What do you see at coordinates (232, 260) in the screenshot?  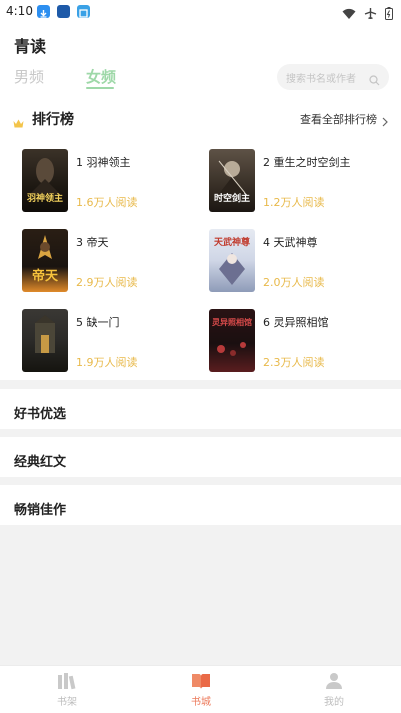 I see `book-cover: 天武神尊` at bounding box center [232, 260].